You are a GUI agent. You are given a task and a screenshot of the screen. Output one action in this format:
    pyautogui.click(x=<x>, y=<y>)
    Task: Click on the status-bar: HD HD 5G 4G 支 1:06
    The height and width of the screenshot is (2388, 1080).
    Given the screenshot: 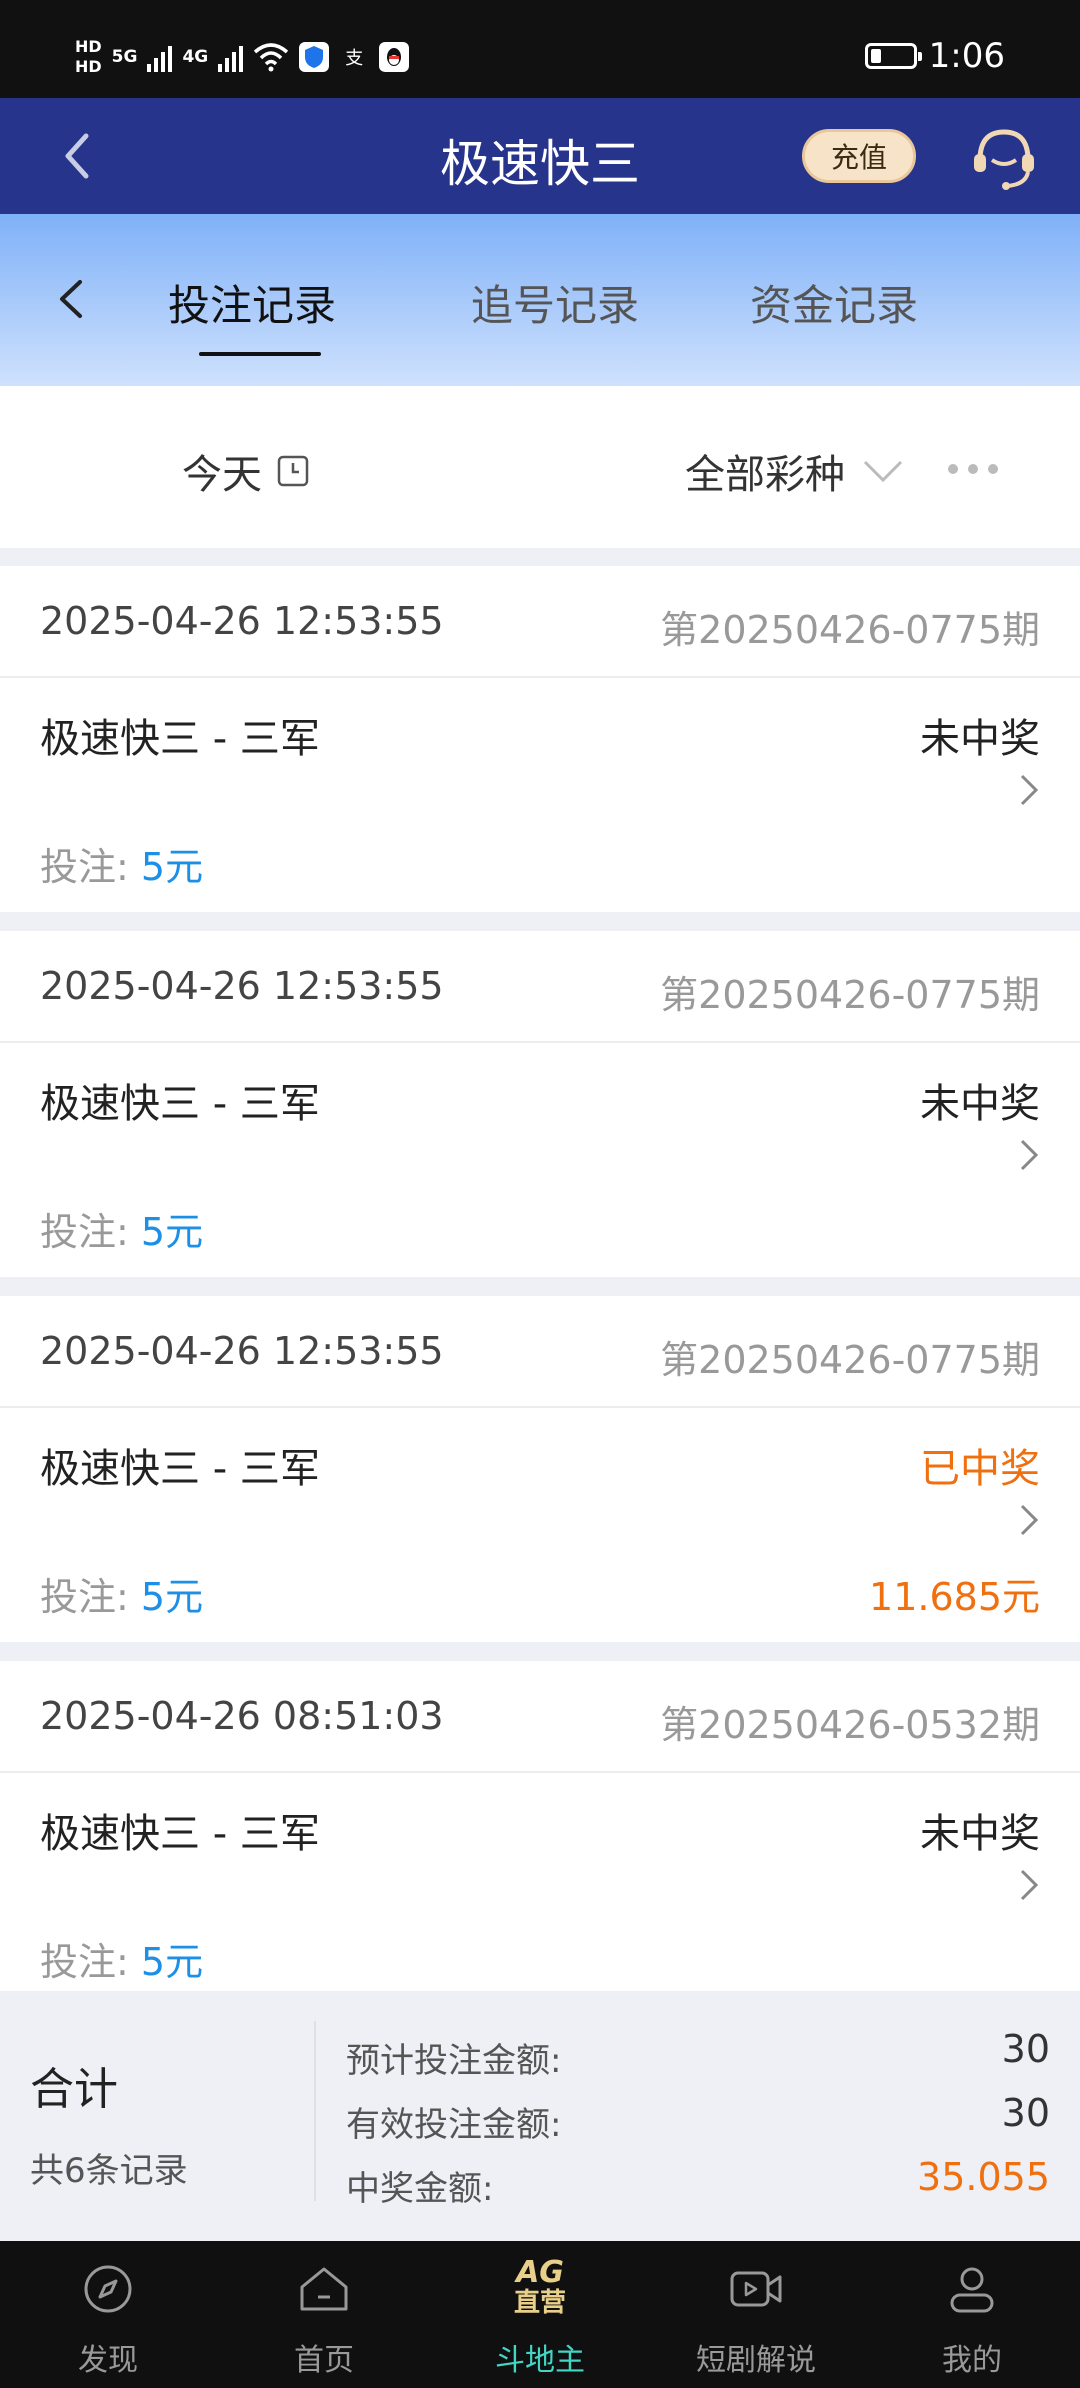 What is the action you would take?
    pyautogui.click(x=540, y=49)
    